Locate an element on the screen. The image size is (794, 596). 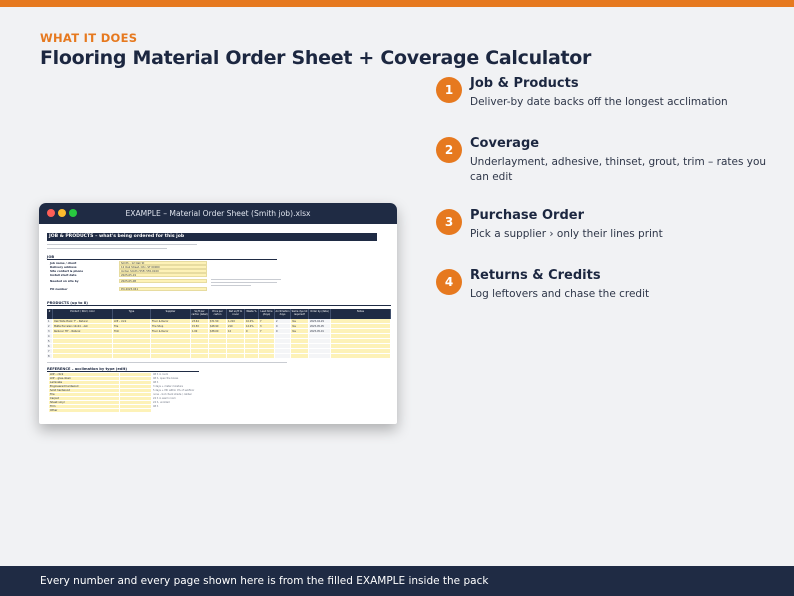
col-header: Acclimation days is located at coordinates (283, 314).